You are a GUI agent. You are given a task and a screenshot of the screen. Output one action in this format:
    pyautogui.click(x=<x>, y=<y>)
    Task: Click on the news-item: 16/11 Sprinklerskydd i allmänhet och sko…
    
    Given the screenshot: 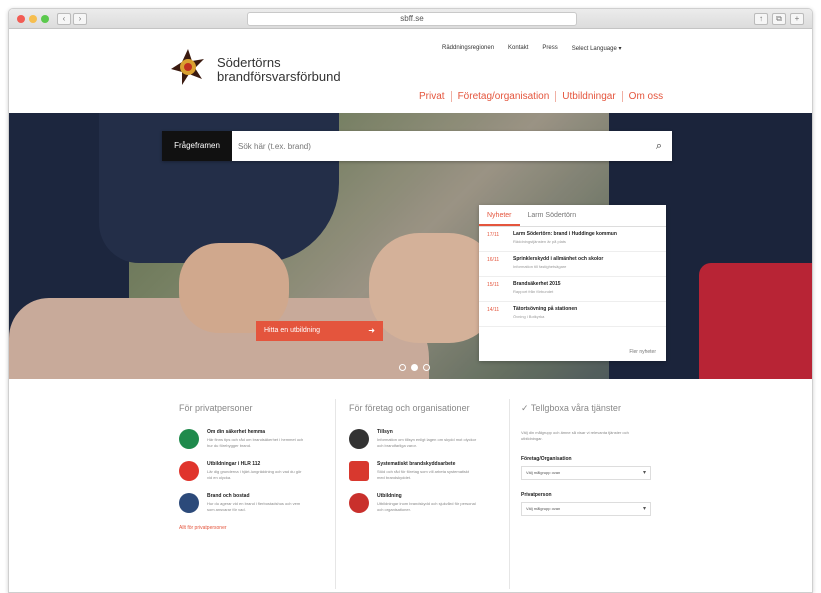 What is the action you would take?
    pyautogui.click(x=572, y=264)
    